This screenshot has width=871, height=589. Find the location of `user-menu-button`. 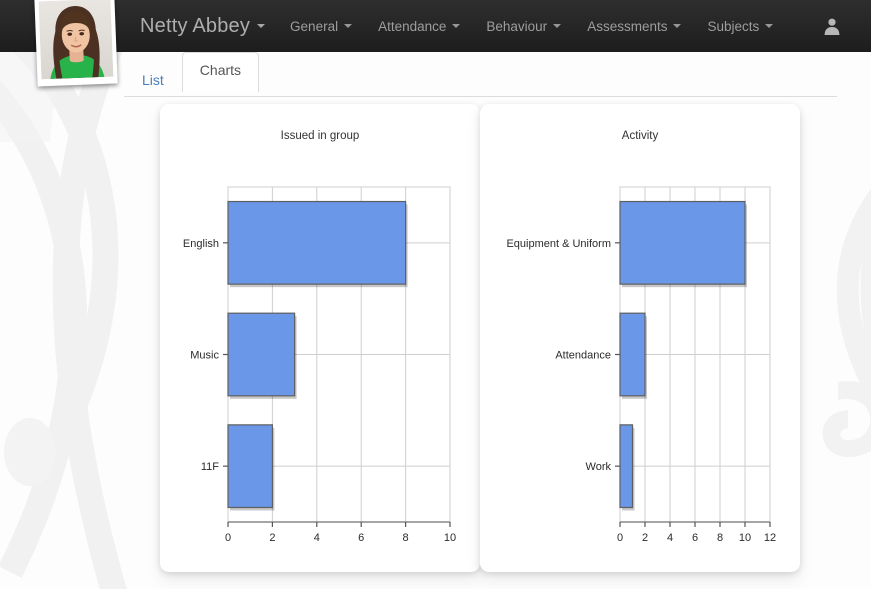

user-menu-button is located at coordinates (832, 26).